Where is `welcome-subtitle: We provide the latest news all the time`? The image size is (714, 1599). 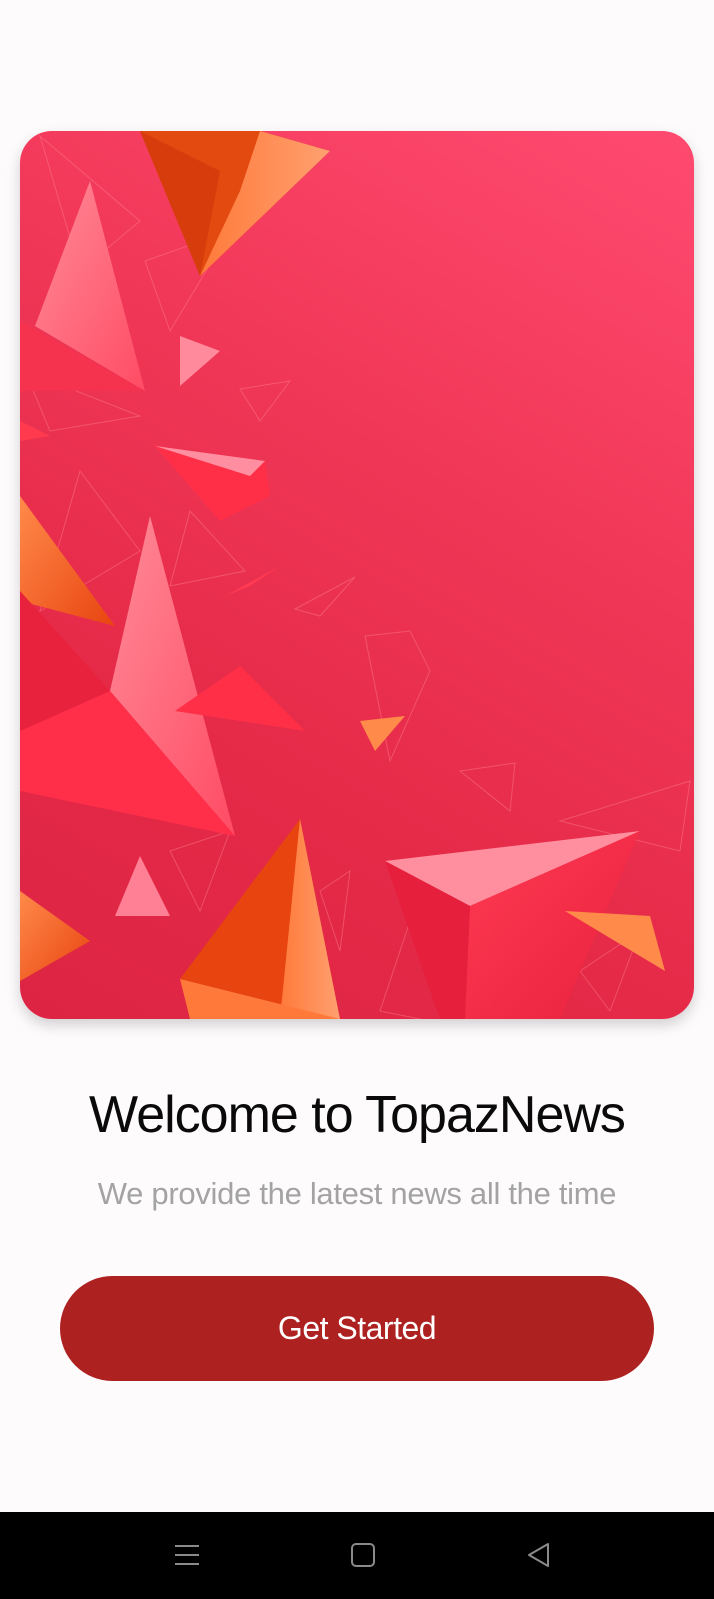 welcome-subtitle: We provide the latest news all the time is located at coordinates (357, 1193).